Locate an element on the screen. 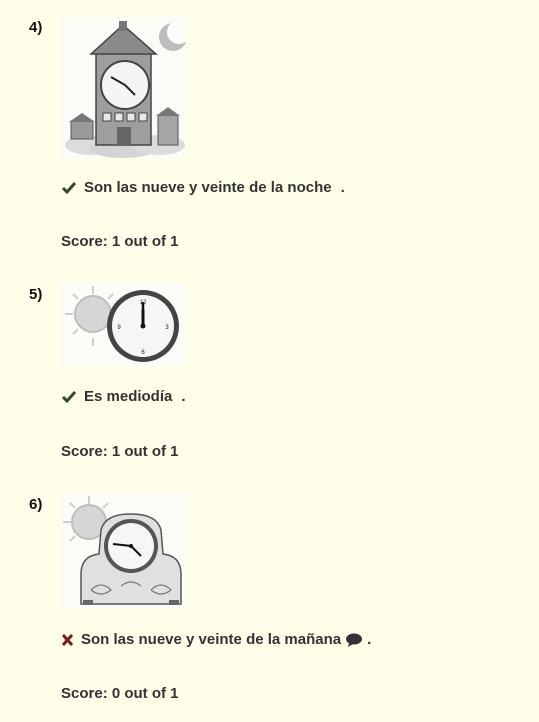 Image resolution: width=539 pixels, height=722 pixels. cross-icon is located at coordinates (67, 639).